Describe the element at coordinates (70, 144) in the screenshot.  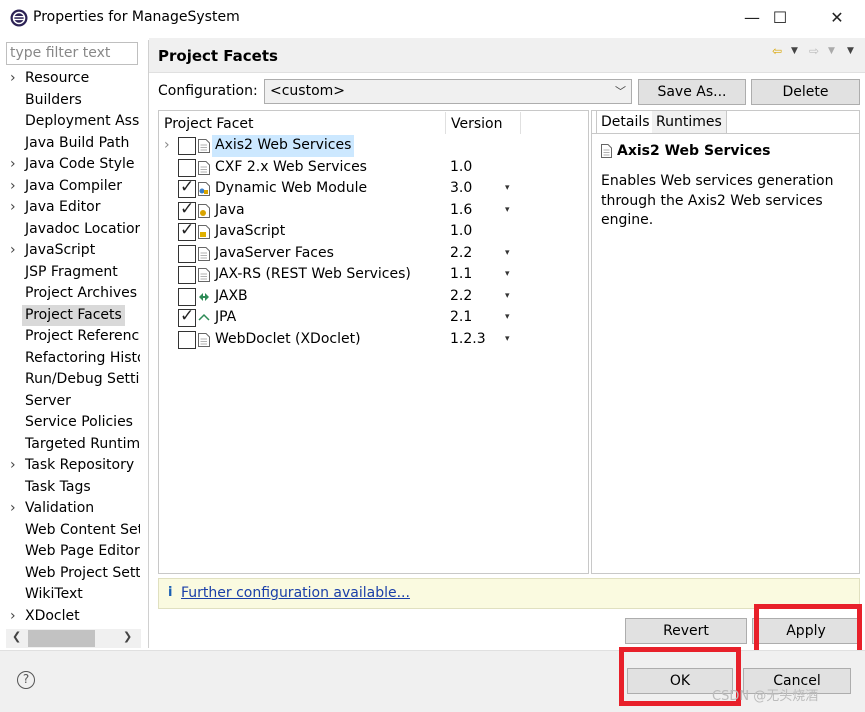
I see `tree-item: Java Build Path` at that location.